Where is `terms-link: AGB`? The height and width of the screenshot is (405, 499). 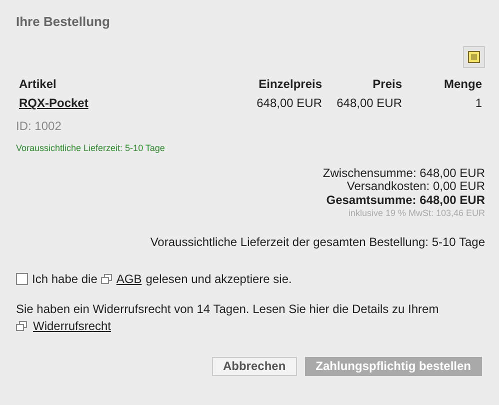
terms-link: AGB is located at coordinates (129, 279).